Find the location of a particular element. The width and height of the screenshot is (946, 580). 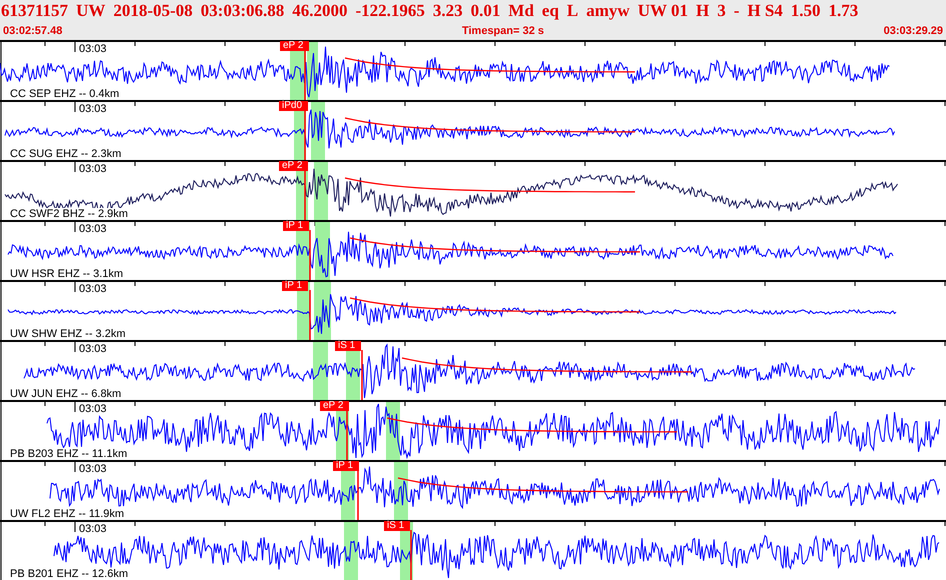

channel-label: PB B201 EHZ -- 12.6km is located at coordinates (69, 574).